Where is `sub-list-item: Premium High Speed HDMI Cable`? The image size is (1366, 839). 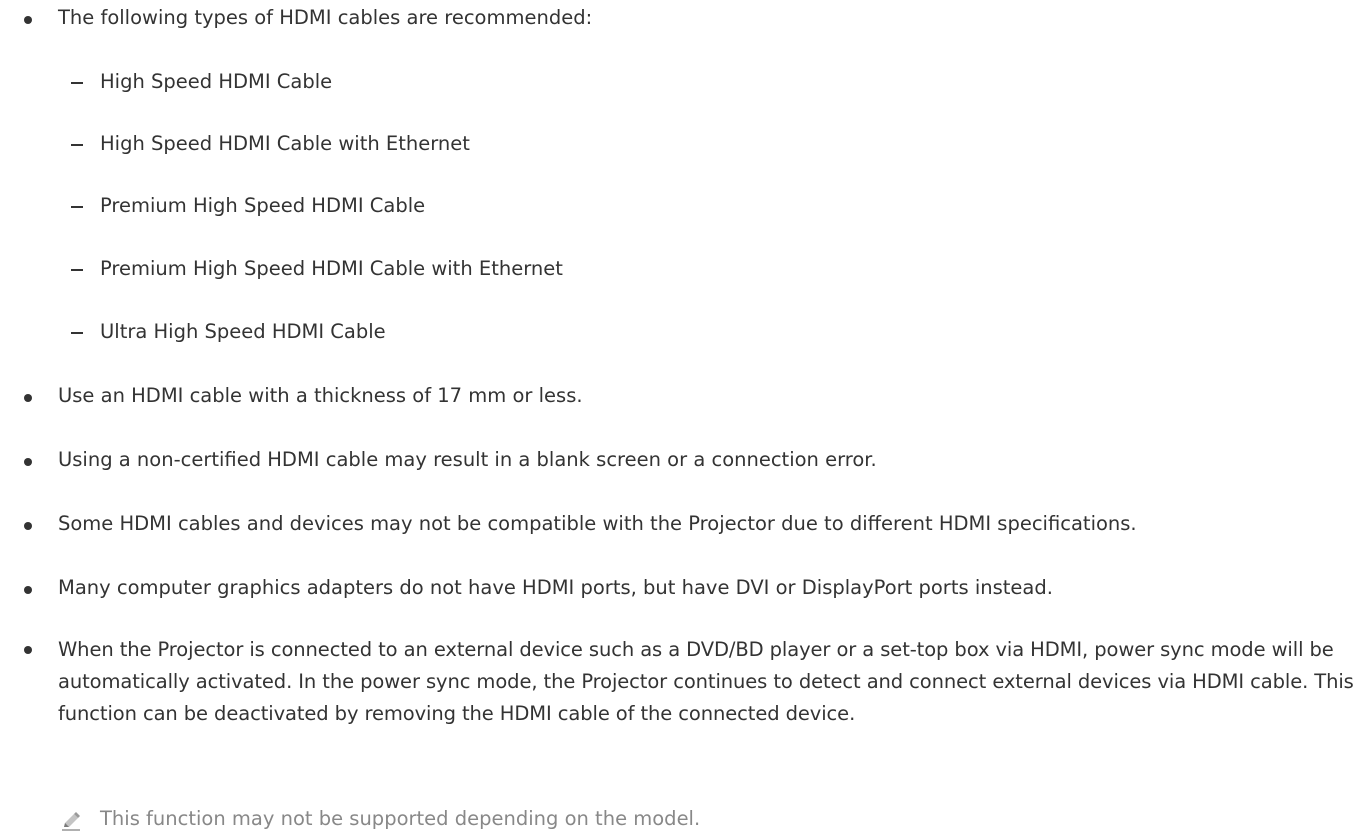
sub-list-item: Premium High Speed HDMI Cable is located at coordinates (683, 206).